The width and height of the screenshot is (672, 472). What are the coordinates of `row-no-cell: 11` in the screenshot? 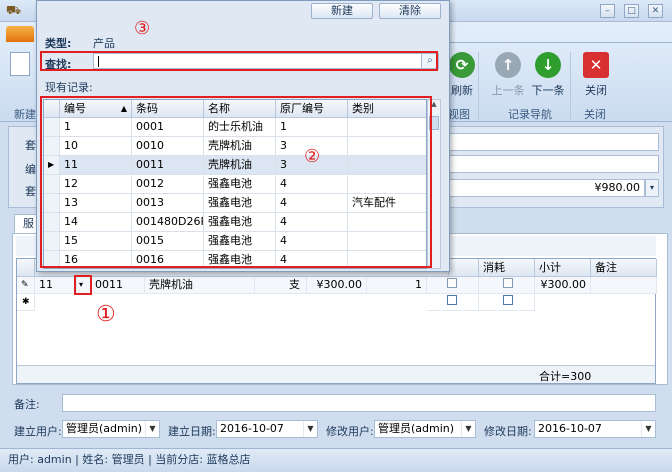 It's located at (56, 285).